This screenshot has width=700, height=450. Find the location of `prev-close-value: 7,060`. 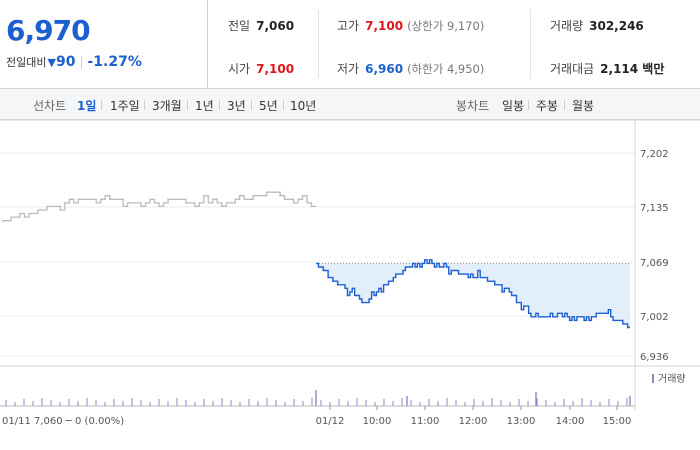

prev-close-value: 7,060 is located at coordinates (275, 26).